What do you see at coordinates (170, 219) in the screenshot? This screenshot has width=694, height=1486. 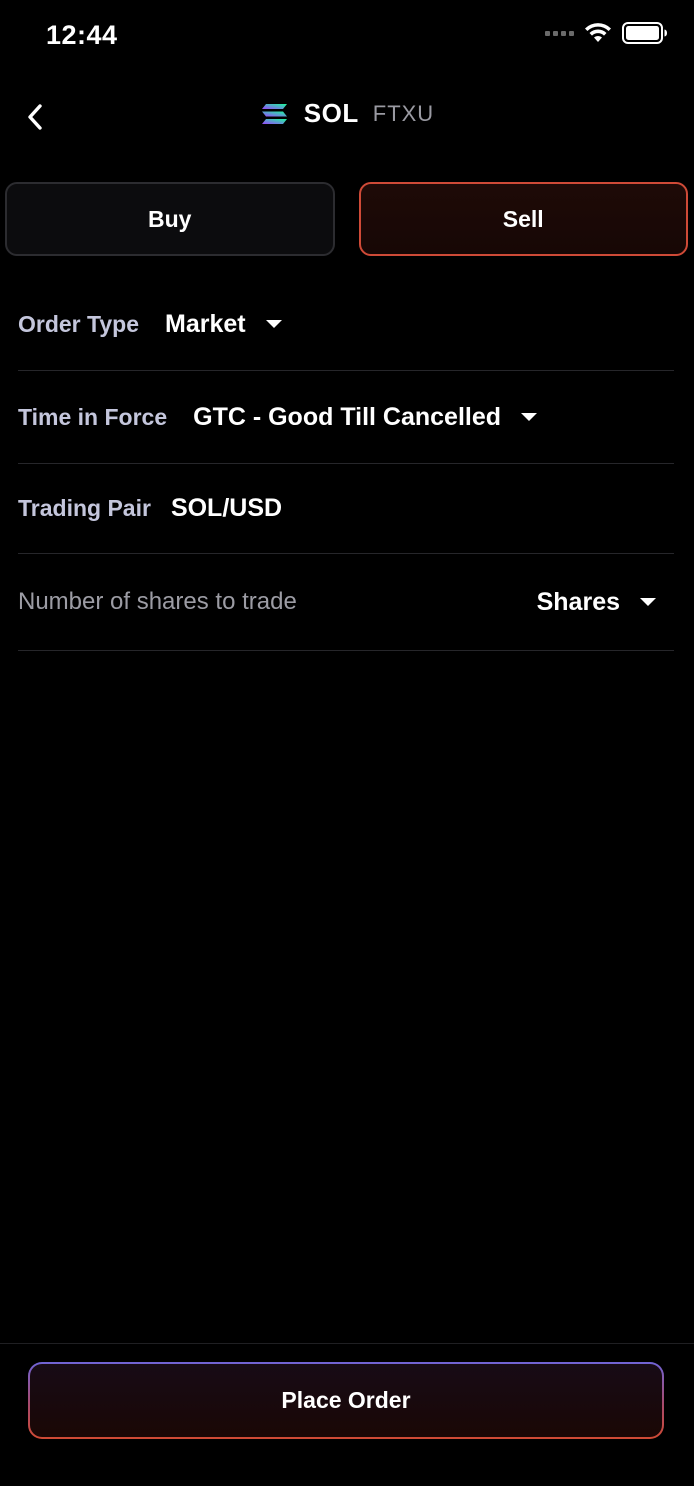 I see `buy-button: Buy` at bounding box center [170, 219].